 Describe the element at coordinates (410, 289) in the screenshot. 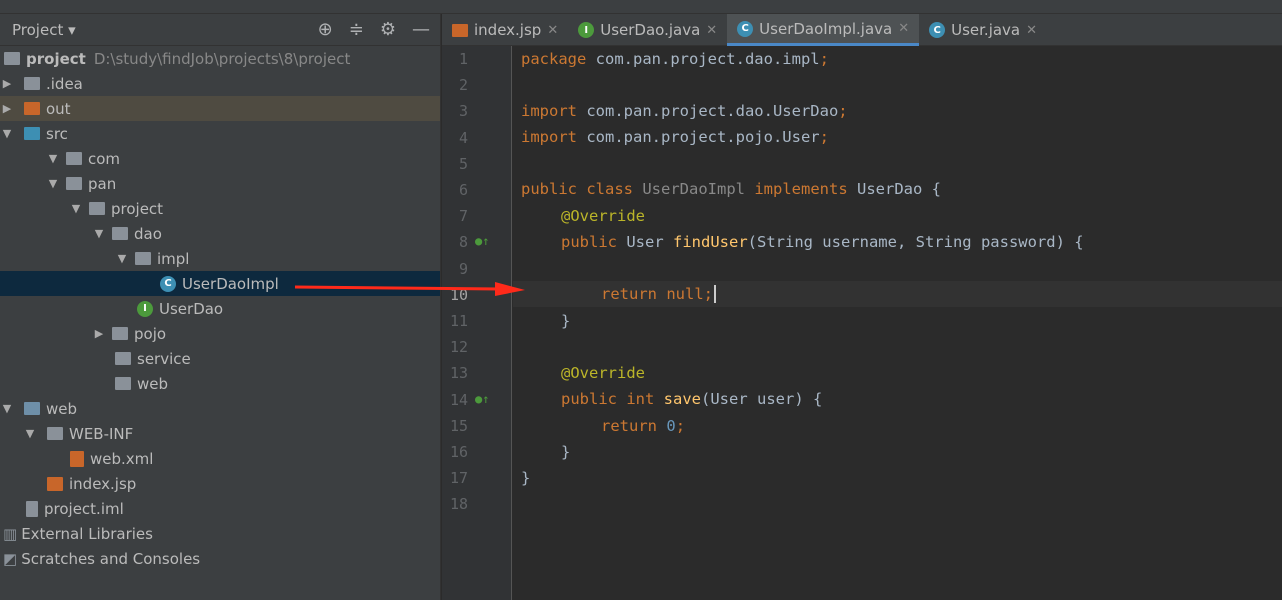

I see `red-arrow-annotation` at that location.